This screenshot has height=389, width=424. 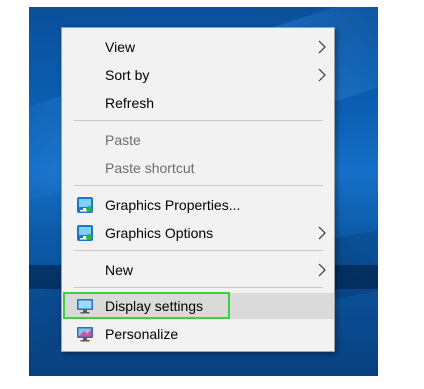 I want to click on menu-item-refresh: Refresh, so click(x=199, y=103).